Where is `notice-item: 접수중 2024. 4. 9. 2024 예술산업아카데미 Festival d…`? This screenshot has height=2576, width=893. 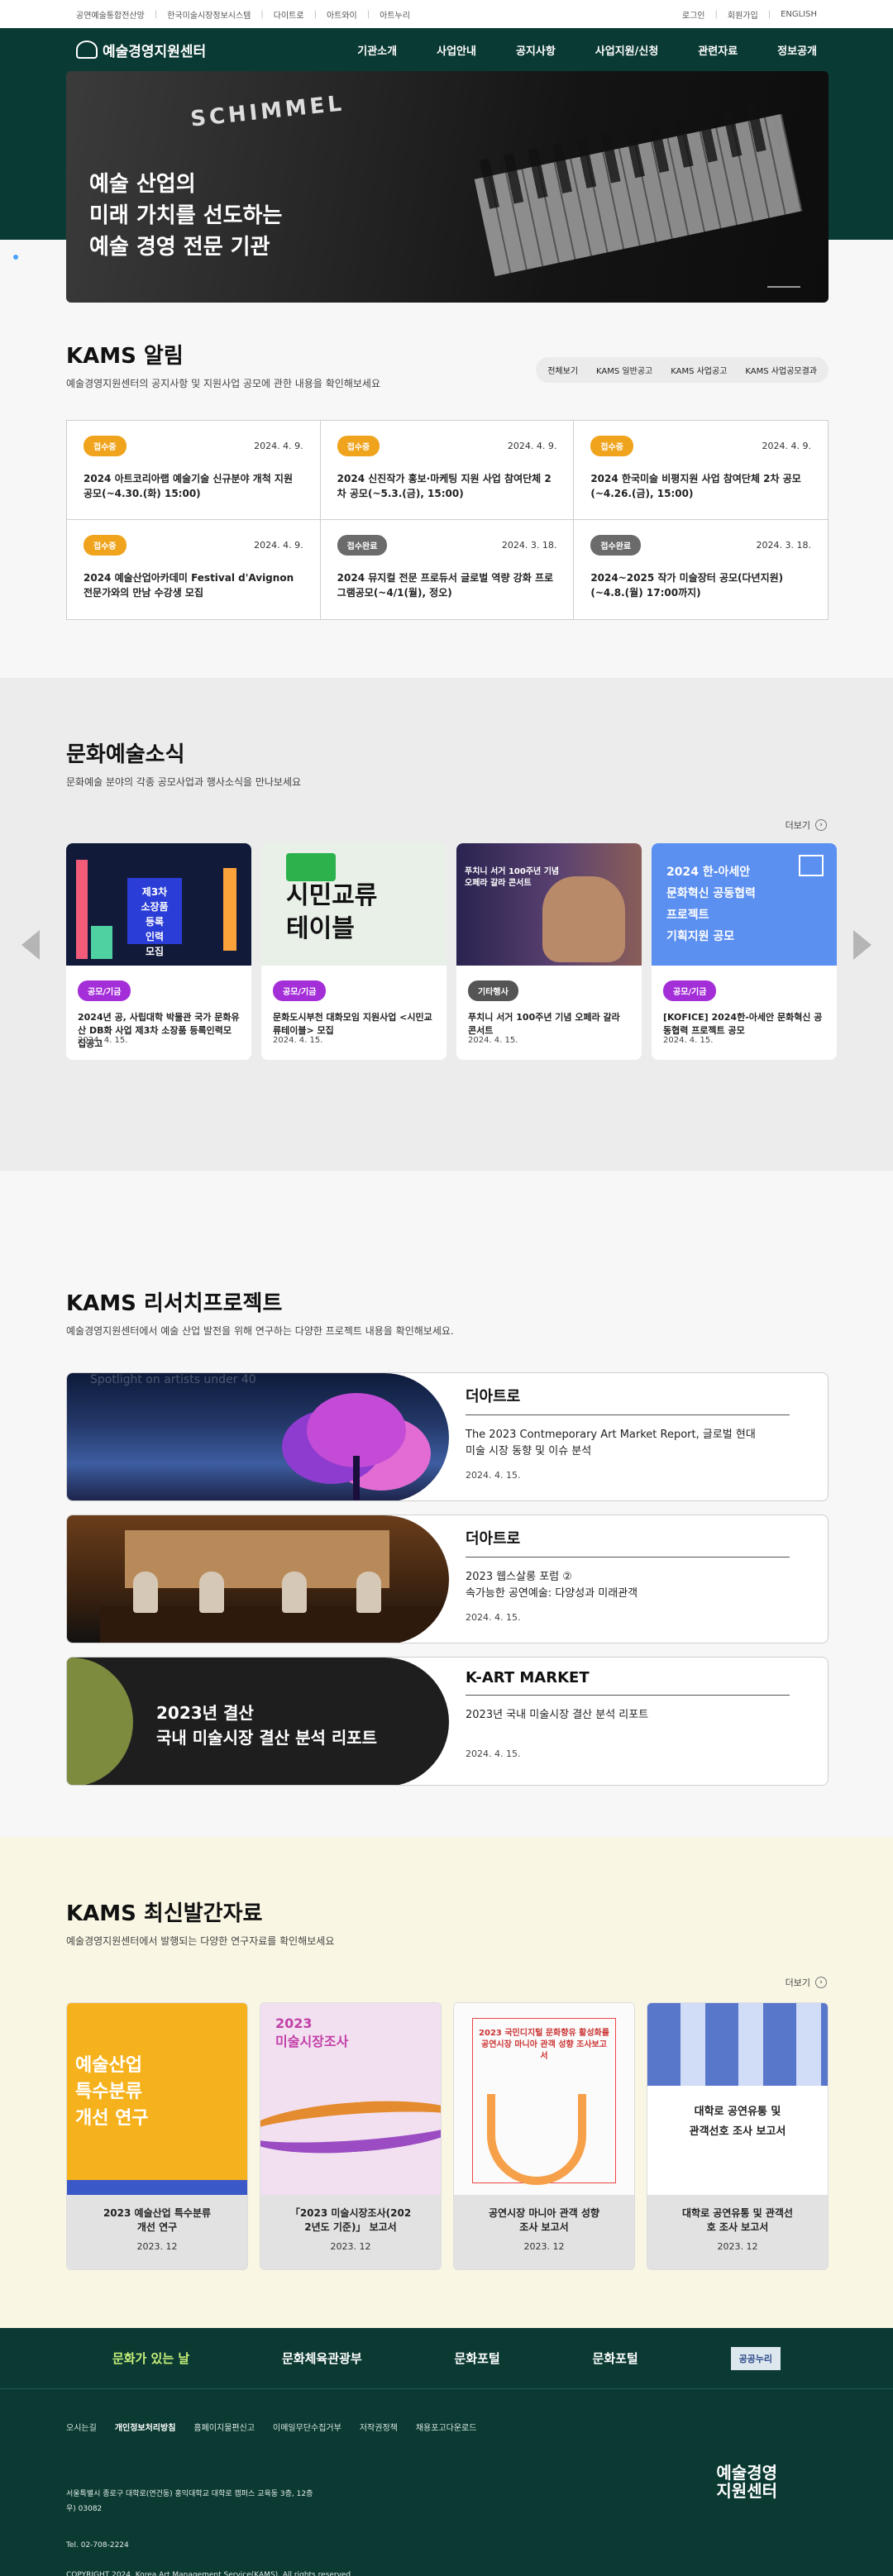
notice-item: 접수중 2024. 4. 9. 2024 예술산업아카데미 Festival d… is located at coordinates (194, 569).